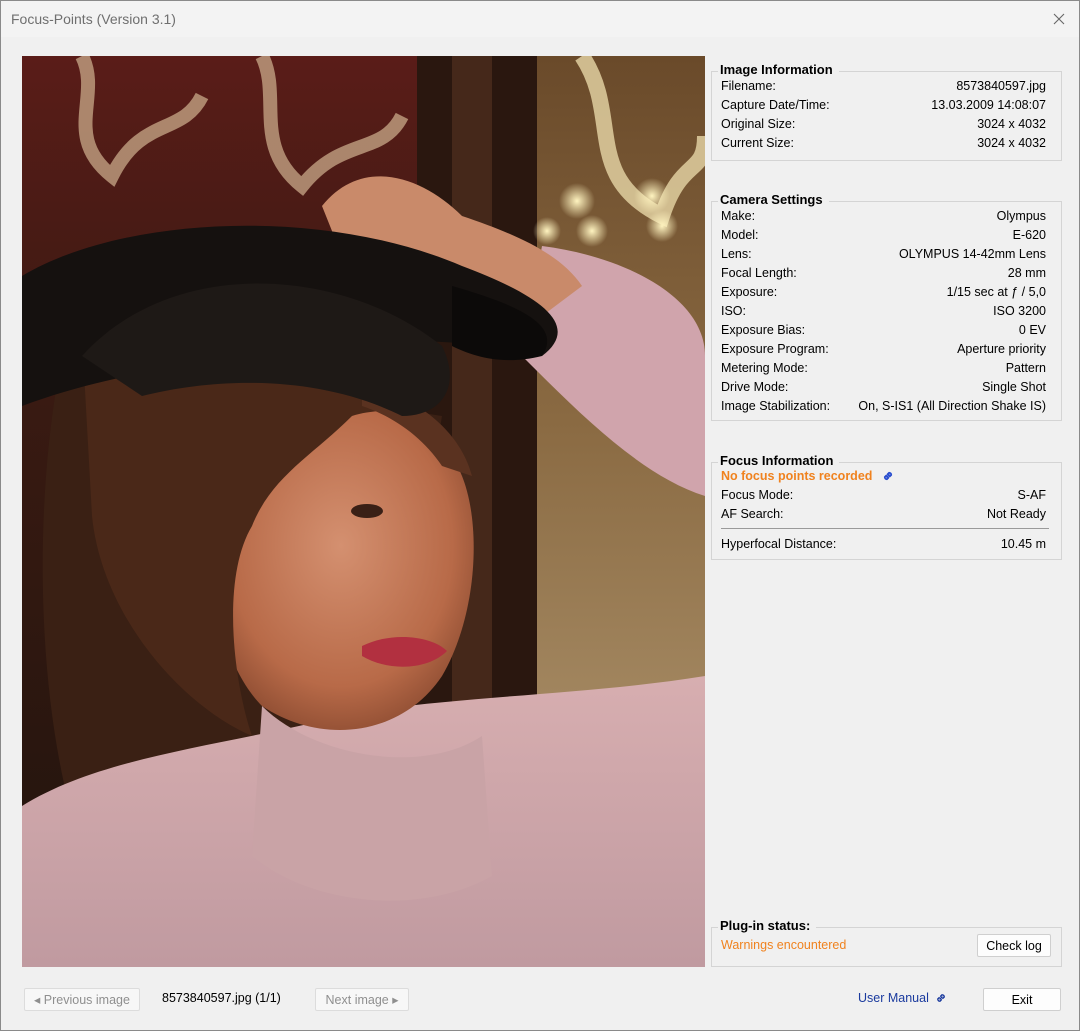 The height and width of the screenshot is (1031, 1080). Describe the element at coordinates (784, 945) in the screenshot. I see `plugin-status-text: Warnings encountered` at that location.